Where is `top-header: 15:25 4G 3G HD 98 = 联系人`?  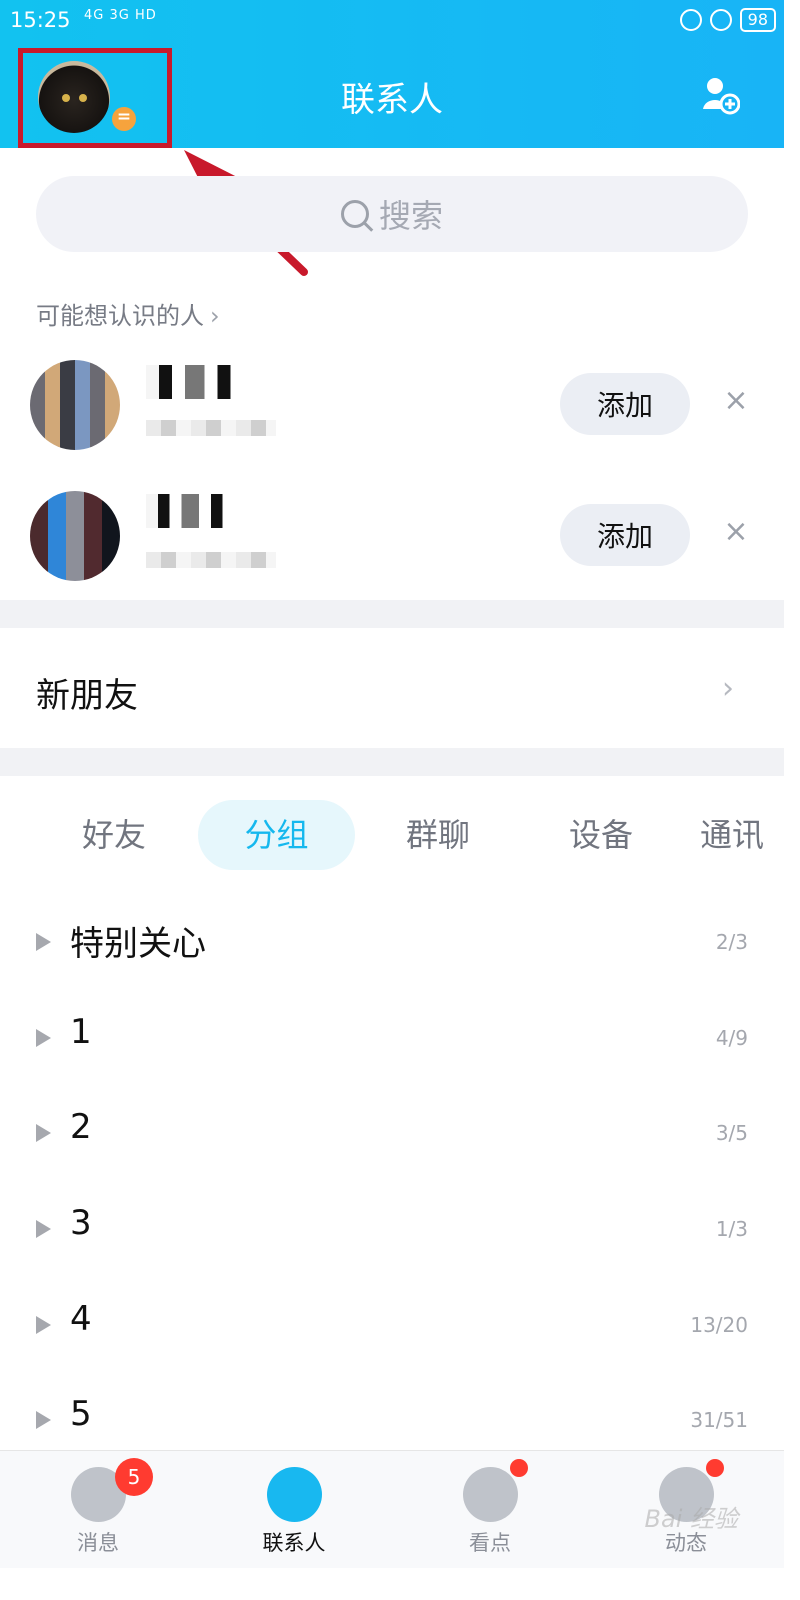
top-header: 15:25 4G 3G HD 98 = 联系人 is located at coordinates (392, 74).